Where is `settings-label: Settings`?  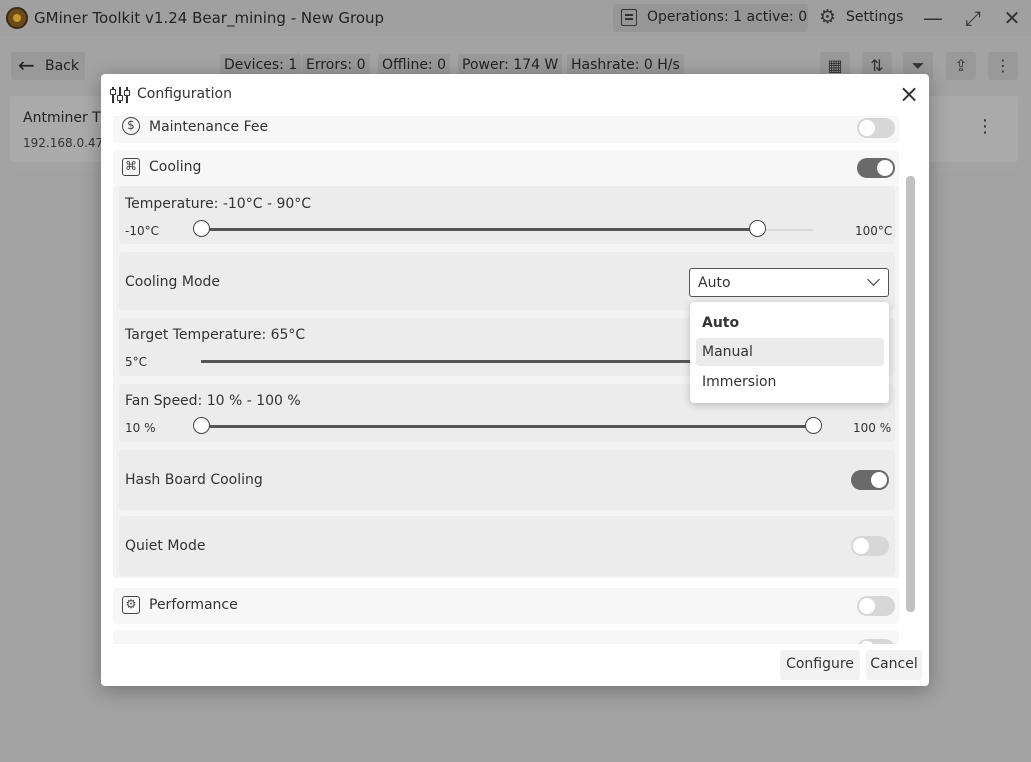
settings-label: Settings is located at coordinates (875, 17).